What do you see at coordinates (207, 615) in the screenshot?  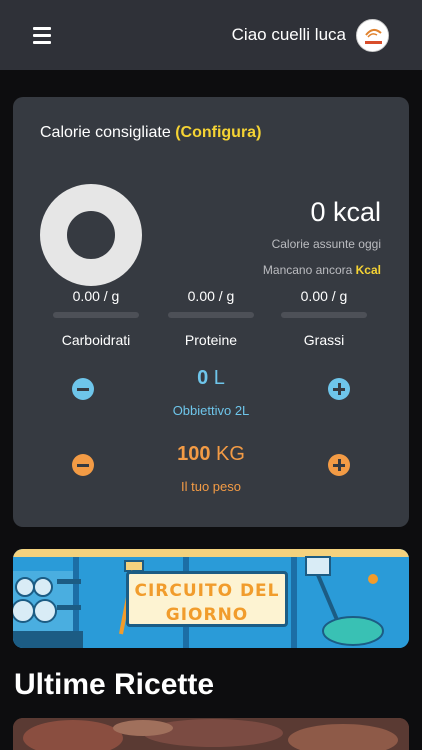 I see `banner-title-line2: GIORNO` at bounding box center [207, 615].